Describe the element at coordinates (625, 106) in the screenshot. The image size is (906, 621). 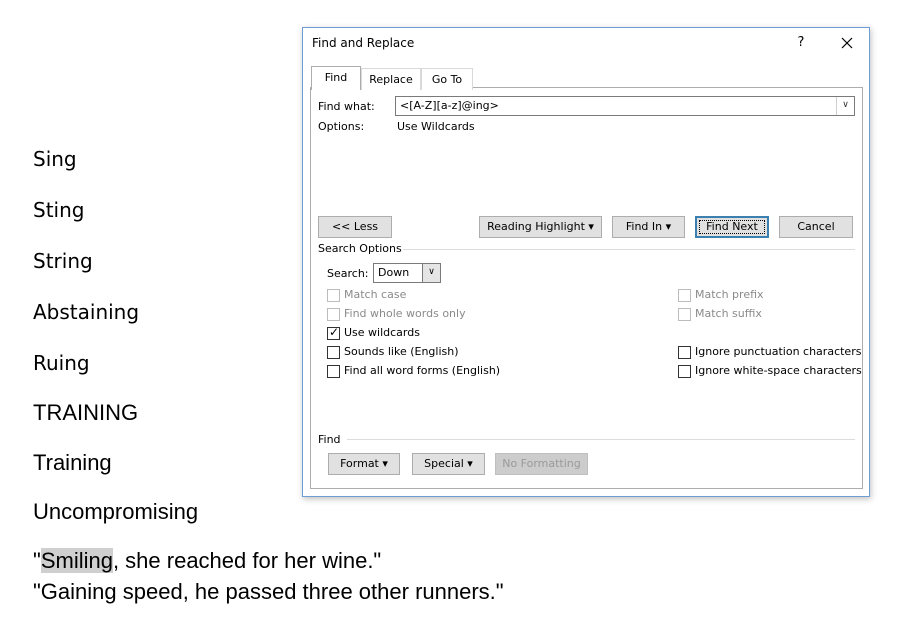
I see `find-what-input: <[A-Z][a-z]@ing>` at that location.